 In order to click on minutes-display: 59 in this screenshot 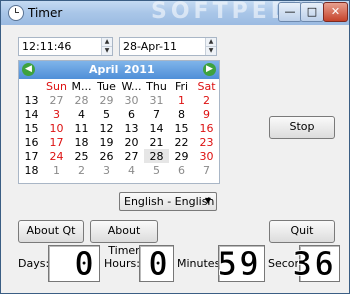, I will do `click(241, 264)`.